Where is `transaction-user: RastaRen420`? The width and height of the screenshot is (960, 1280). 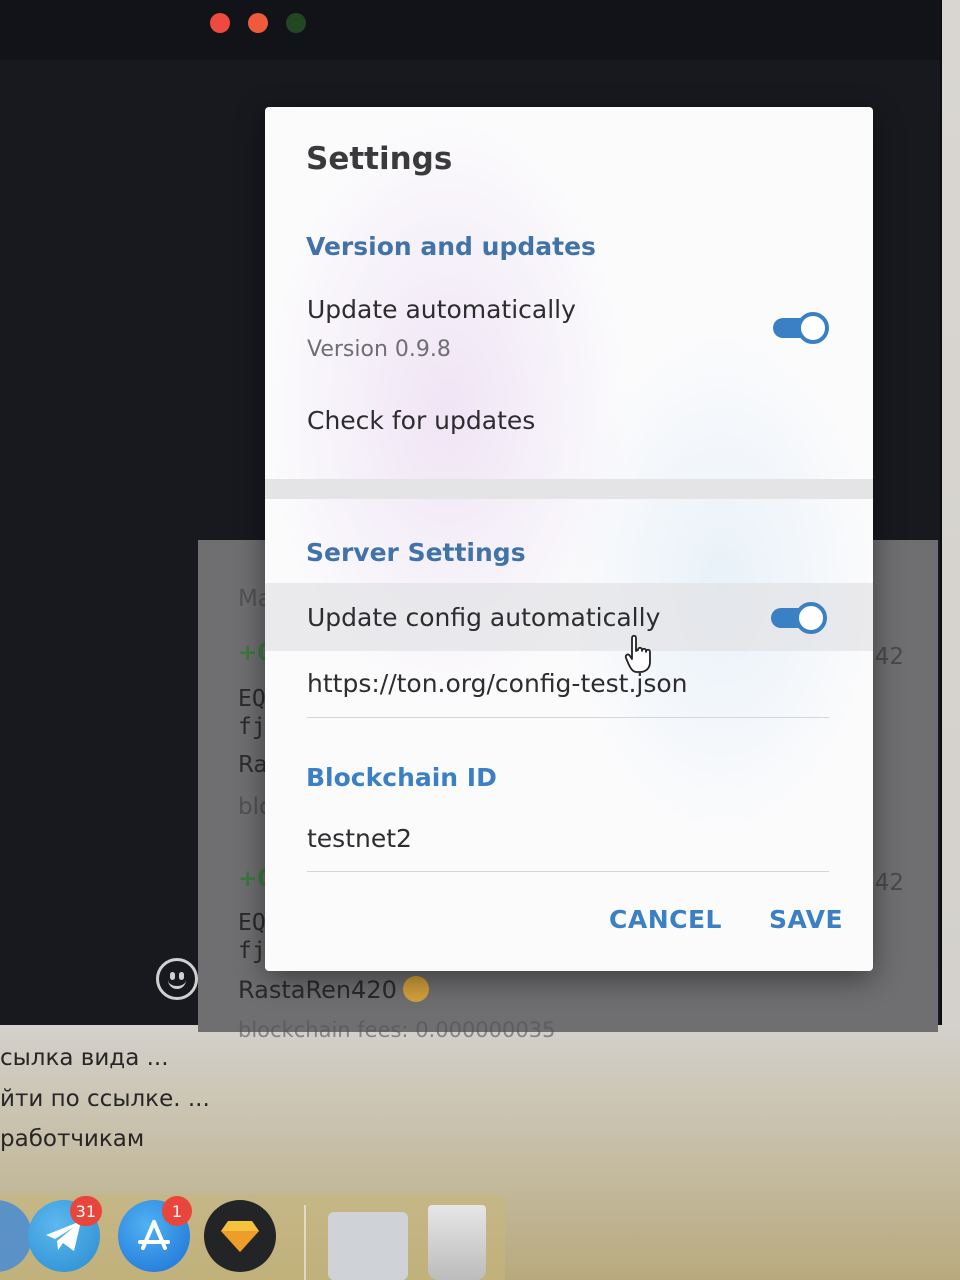
transaction-user: RastaRen420 is located at coordinates (333, 990).